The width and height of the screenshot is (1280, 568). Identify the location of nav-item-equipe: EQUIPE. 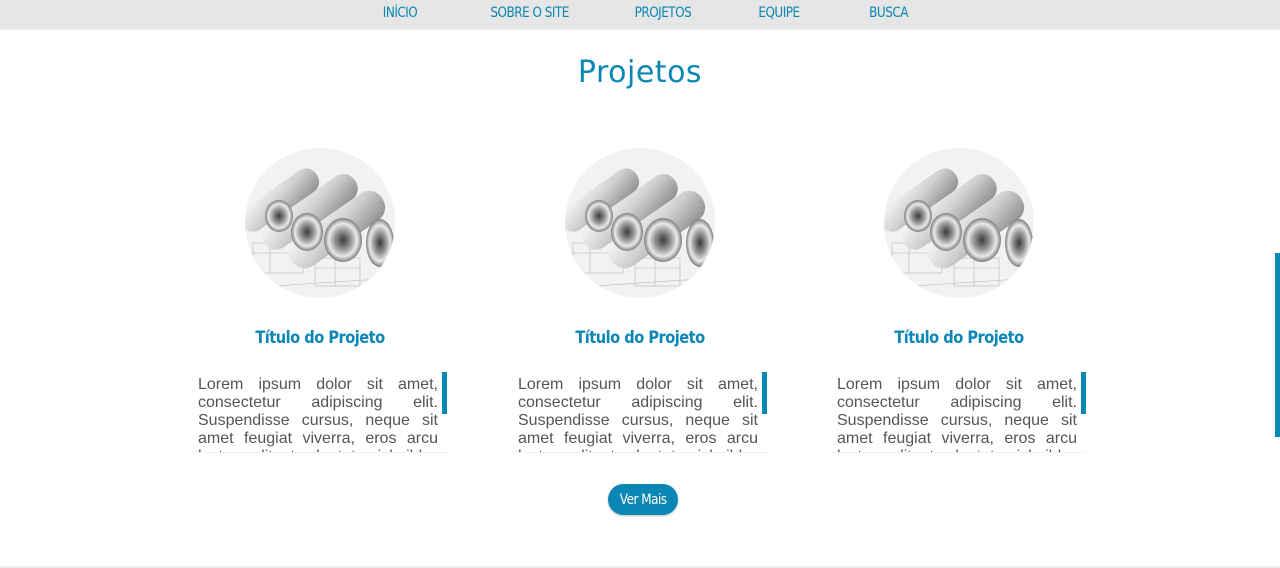
(779, 13).